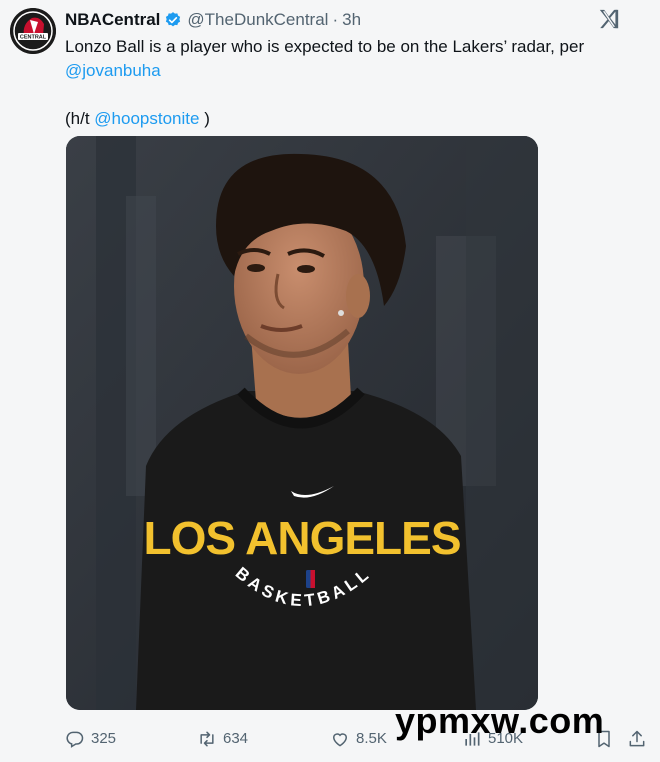 The height and width of the screenshot is (762, 660). I want to click on reply-count: 325, so click(104, 738).